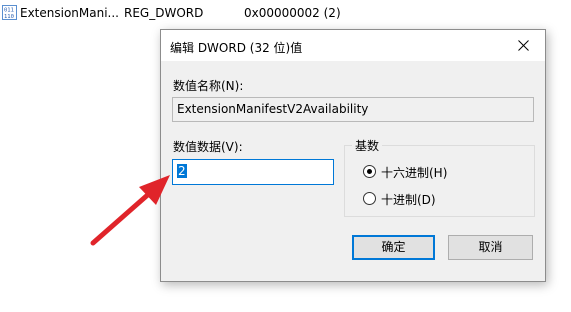 The width and height of the screenshot is (571, 312). I want to click on dialog-title: 编辑 DWORD (32 位)值, so click(236, 48).